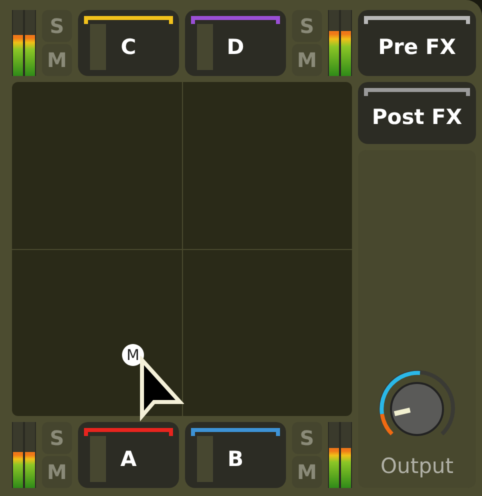  Describe the element at coordinates (417, 466) in the screenshot. I see `output-label: Output` at that location.